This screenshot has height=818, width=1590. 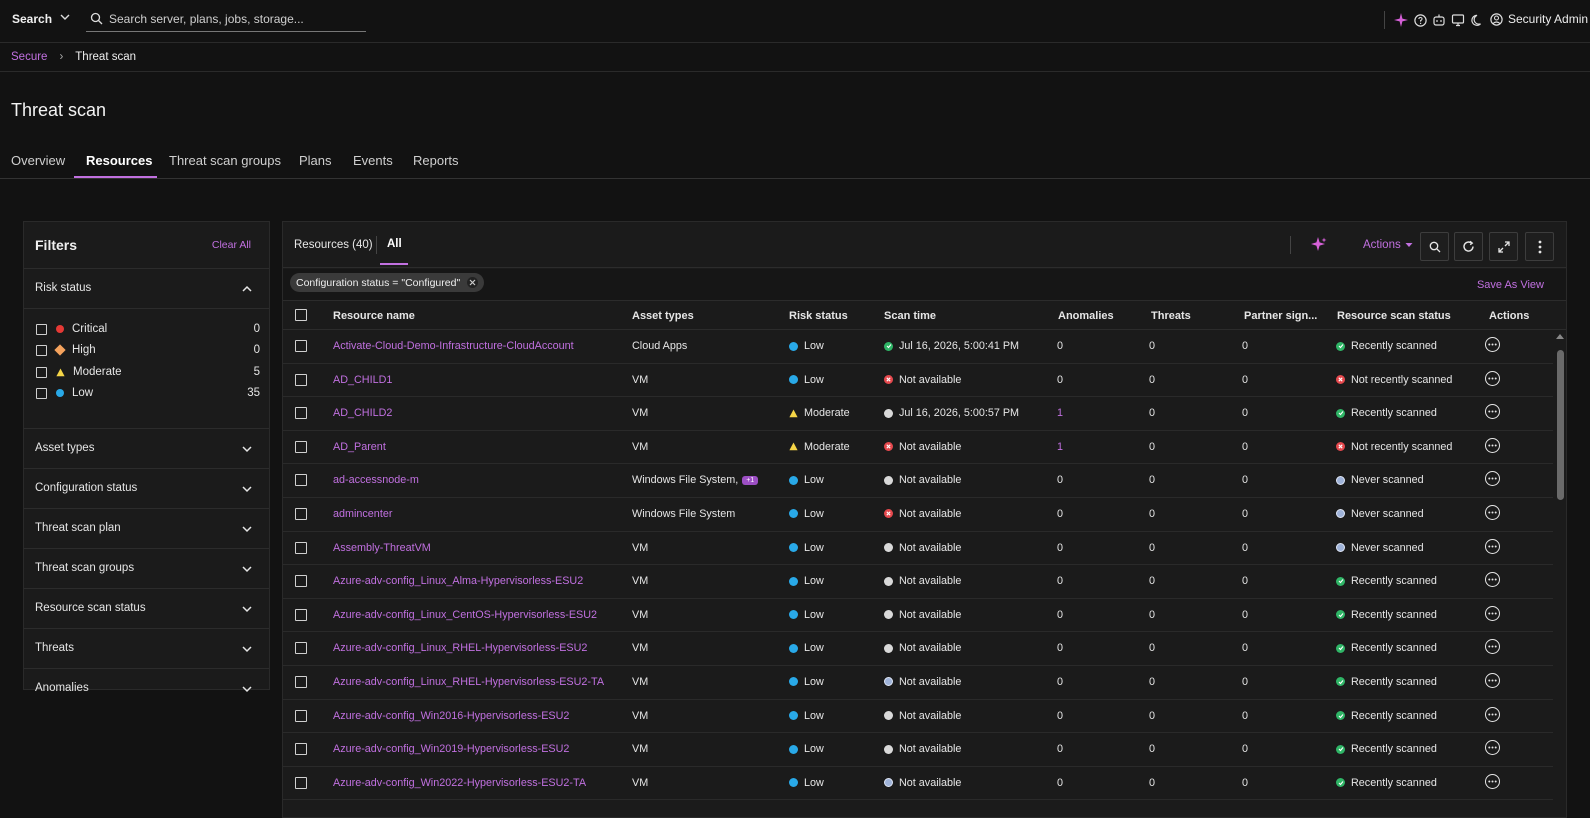 I want to click on table-search-button, so click(x=1434, y=246).